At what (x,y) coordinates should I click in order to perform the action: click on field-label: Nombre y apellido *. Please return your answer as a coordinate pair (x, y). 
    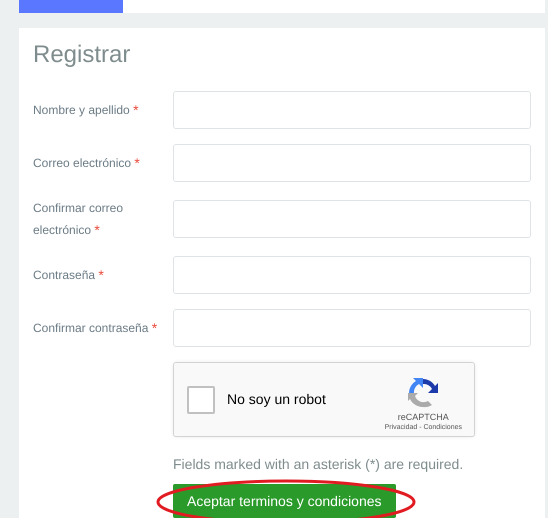
    Looking at the image, I should click on (86, 110).